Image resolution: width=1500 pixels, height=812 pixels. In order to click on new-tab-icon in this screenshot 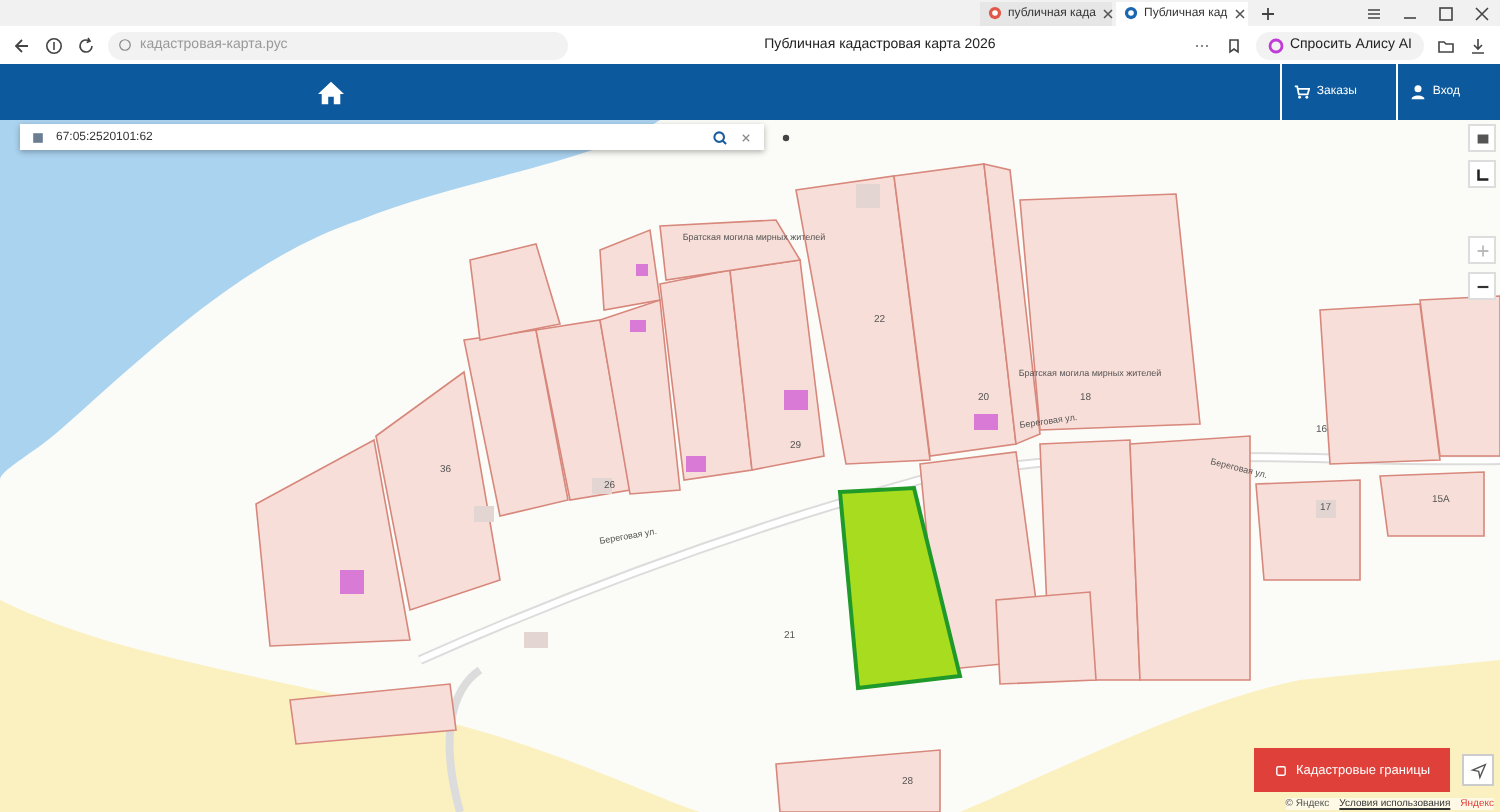, I will do `click(1268, 13)`.